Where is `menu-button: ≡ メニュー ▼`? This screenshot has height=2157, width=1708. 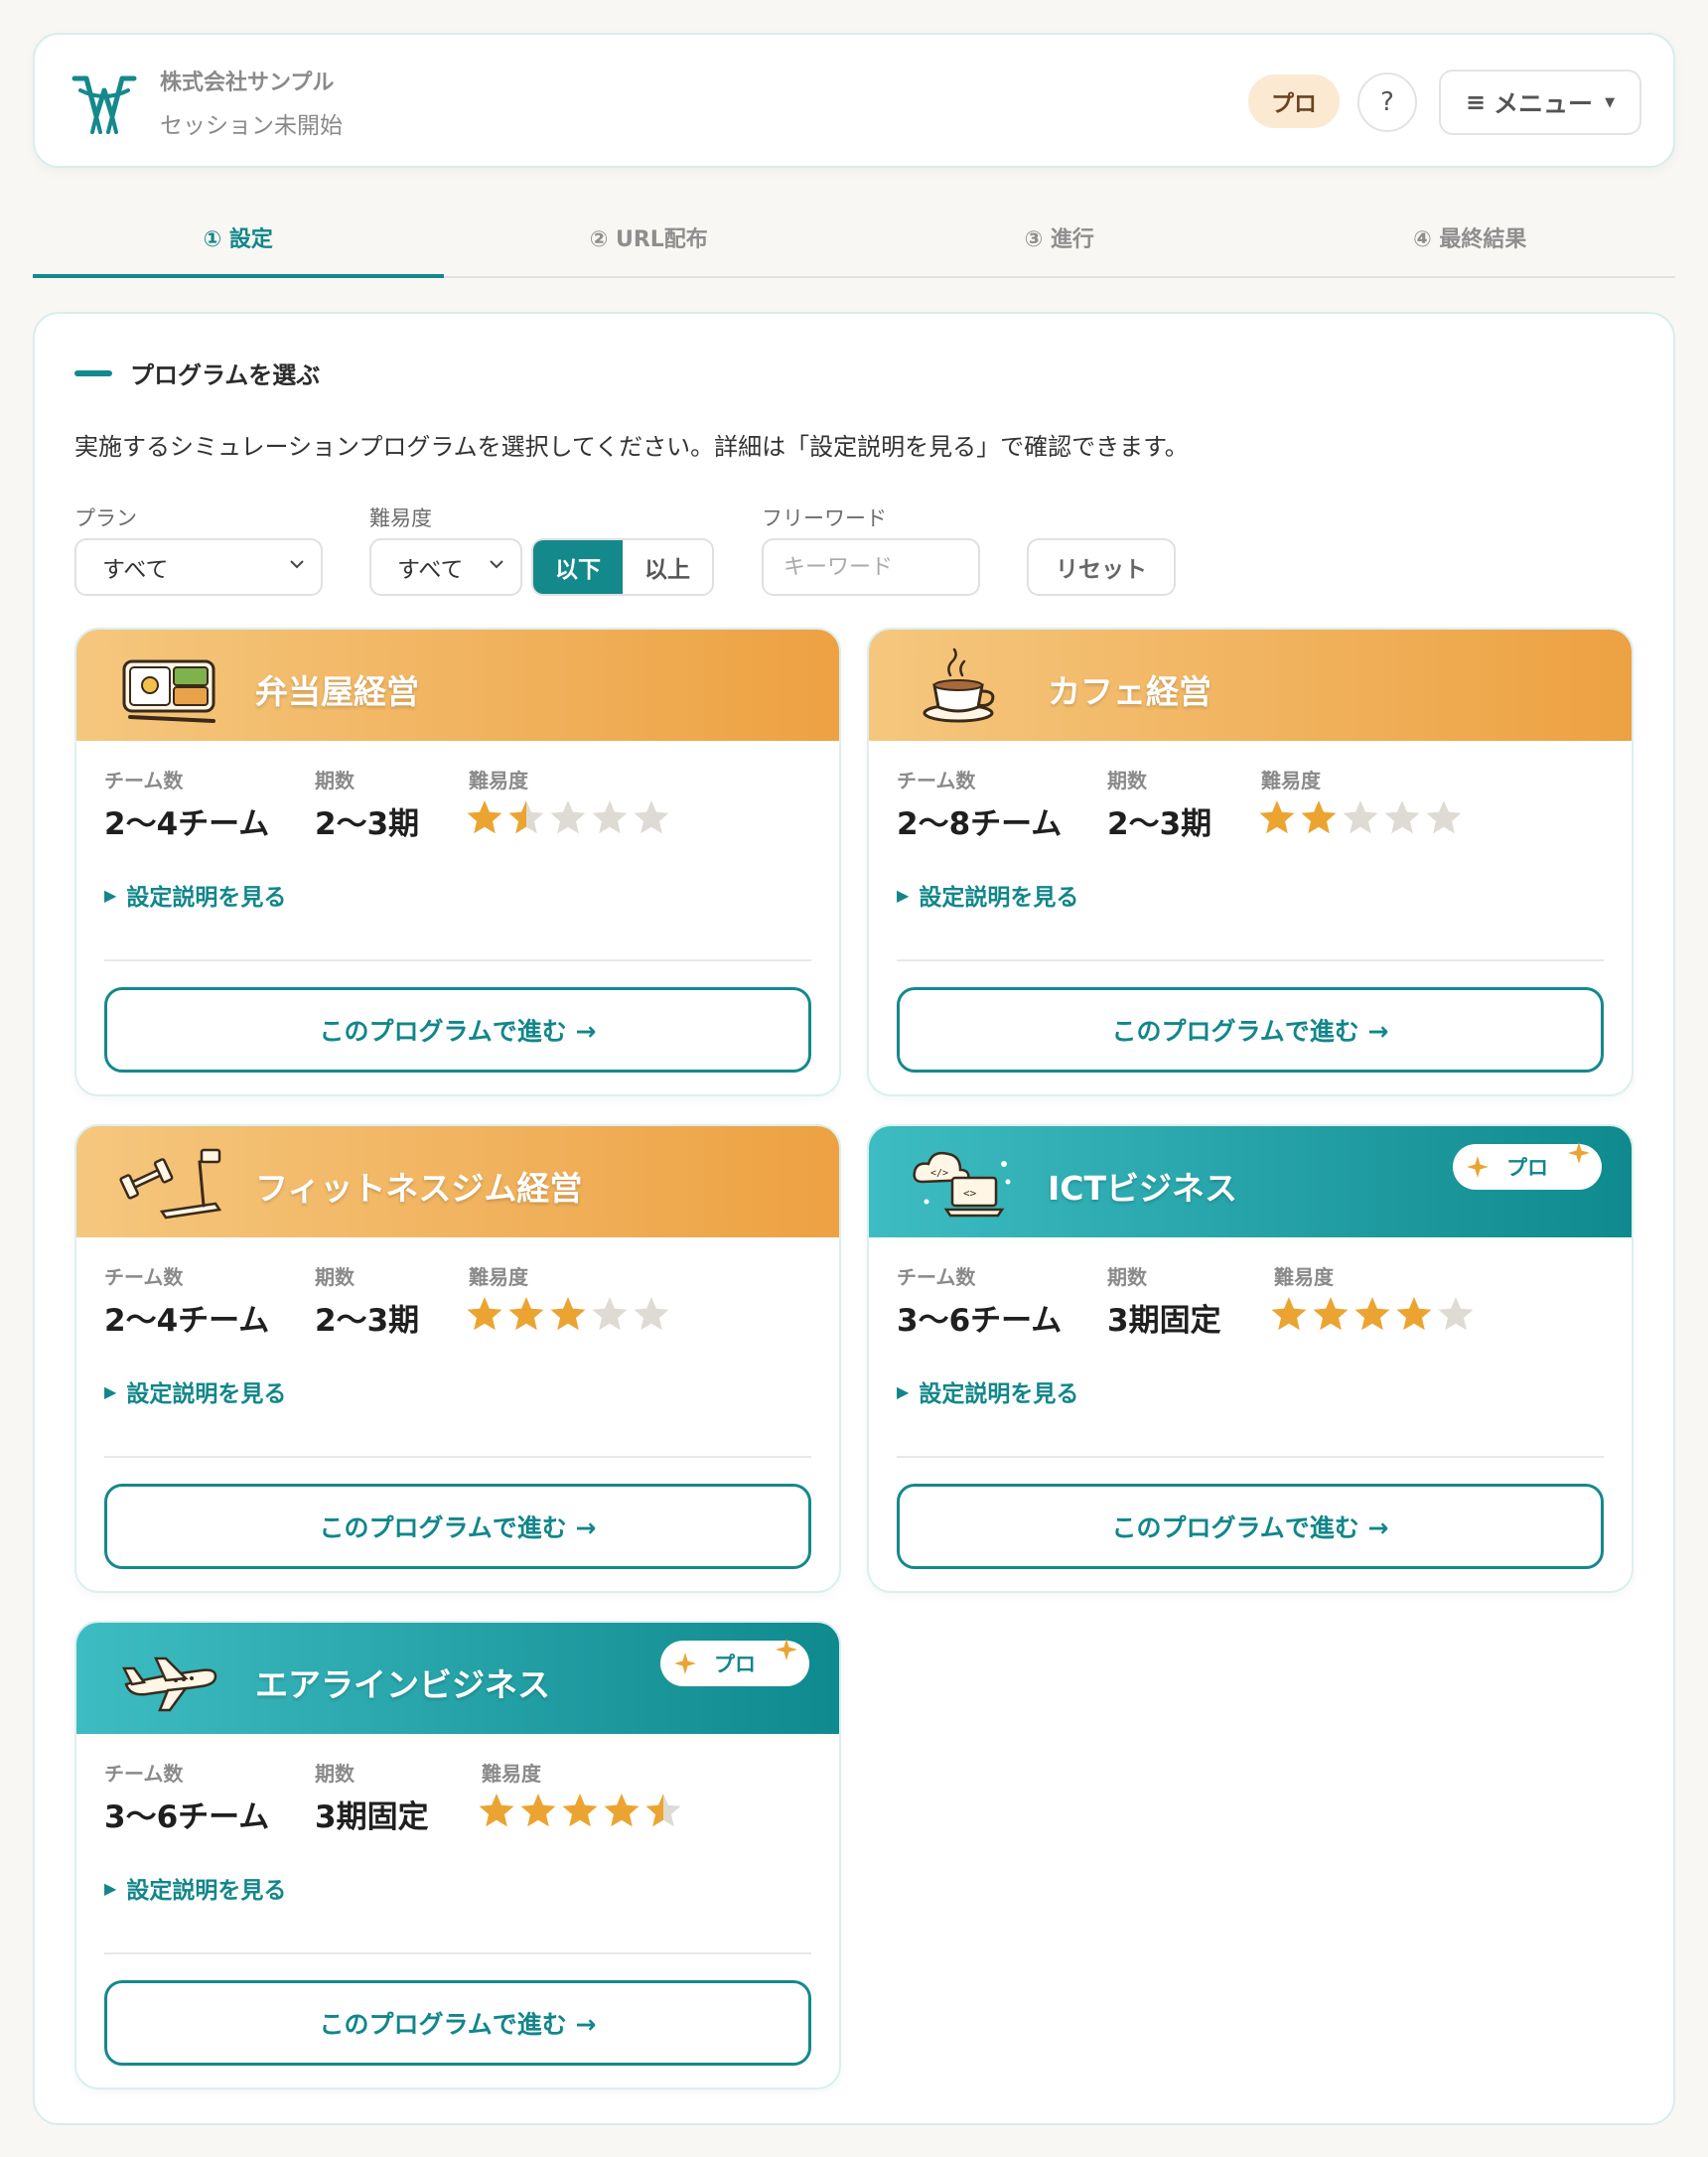 menu-button: ≡ メニュー ▼ is located at coordinates (1540, 102).